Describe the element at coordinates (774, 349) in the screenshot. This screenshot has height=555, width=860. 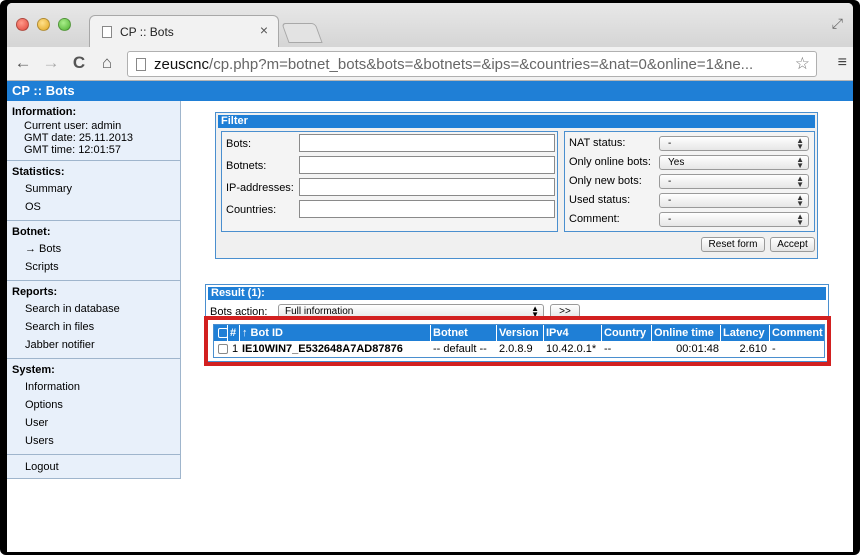
I see `row-comment: -` at that location.